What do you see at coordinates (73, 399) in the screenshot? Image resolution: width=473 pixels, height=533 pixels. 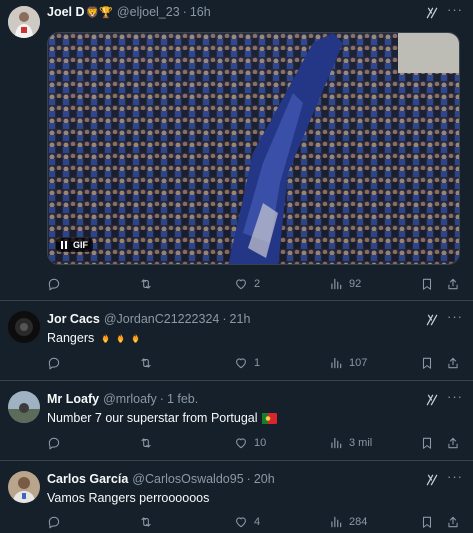 I see `display-name: Mr Loafy` at bounding box center [73, 399].